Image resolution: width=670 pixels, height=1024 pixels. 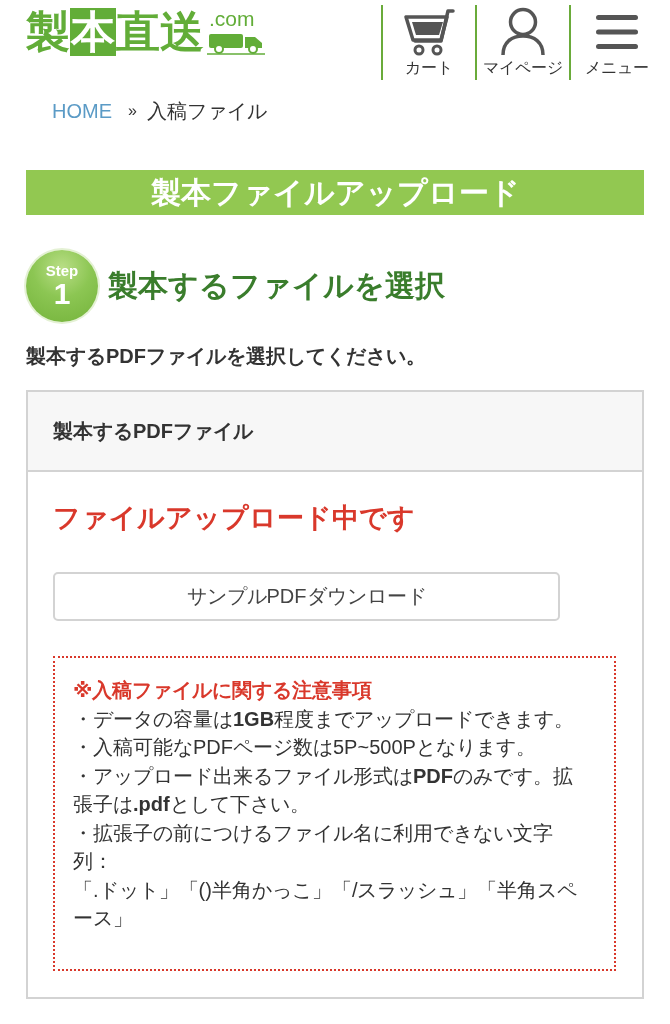 I want to click on notes-title: ※入稿ファイルに関する注意事項, so click(x=223, y=690).